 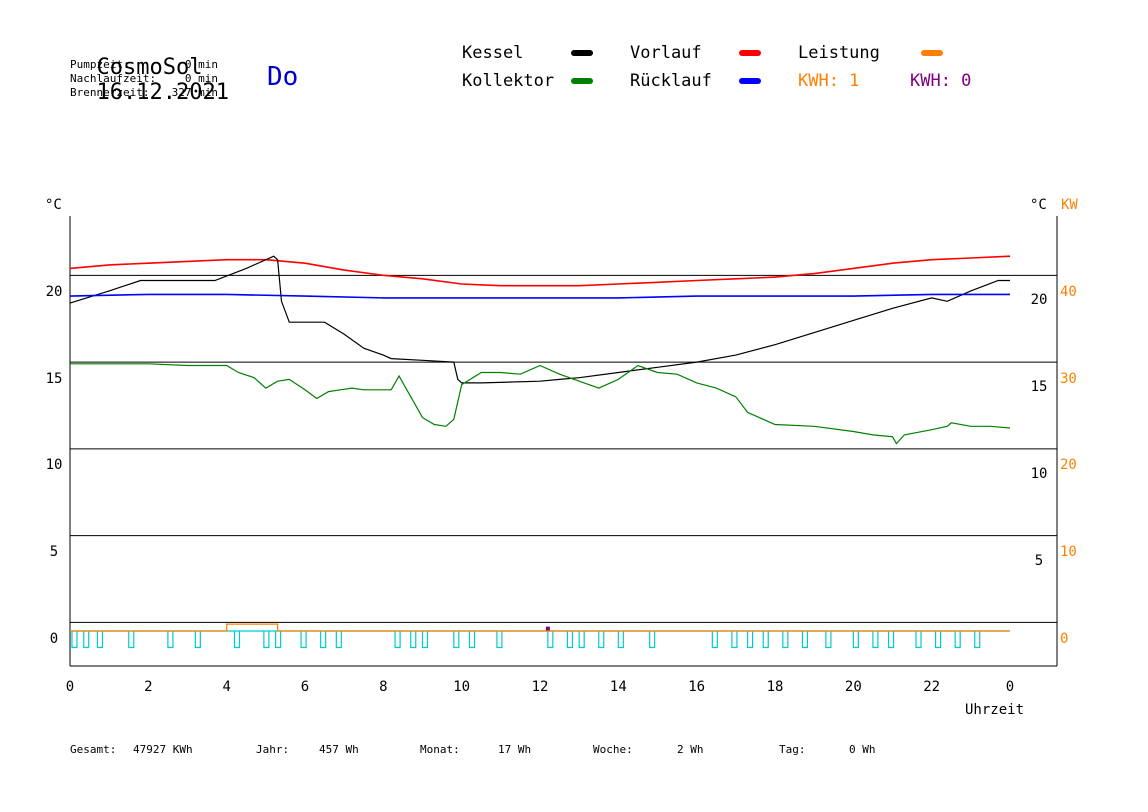 I want to click on footer-label: Tag:, so click(x=792, y=749).